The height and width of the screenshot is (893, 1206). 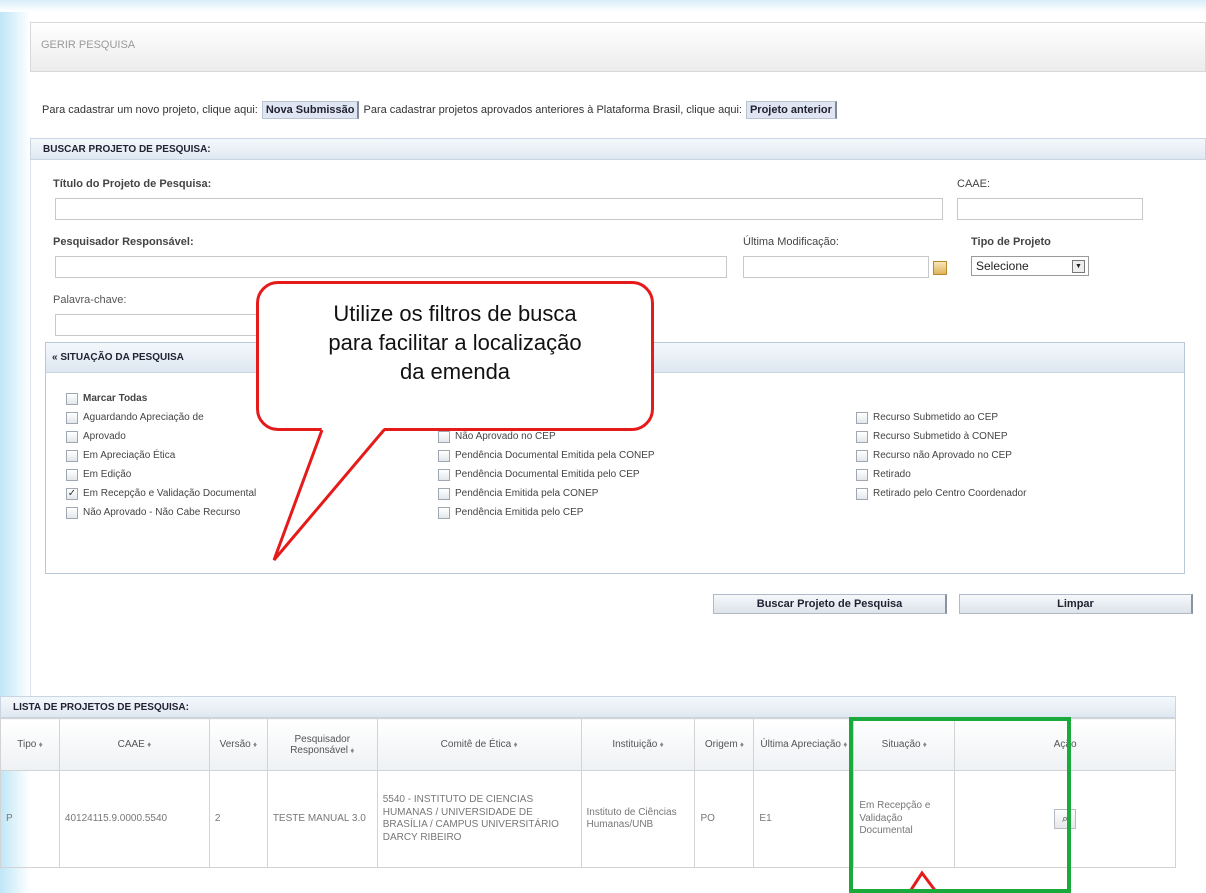 What do you see at coordinates (30, 819) in the screenshot?
I see `cell-tipo: P` at bounding box center [30, 819].